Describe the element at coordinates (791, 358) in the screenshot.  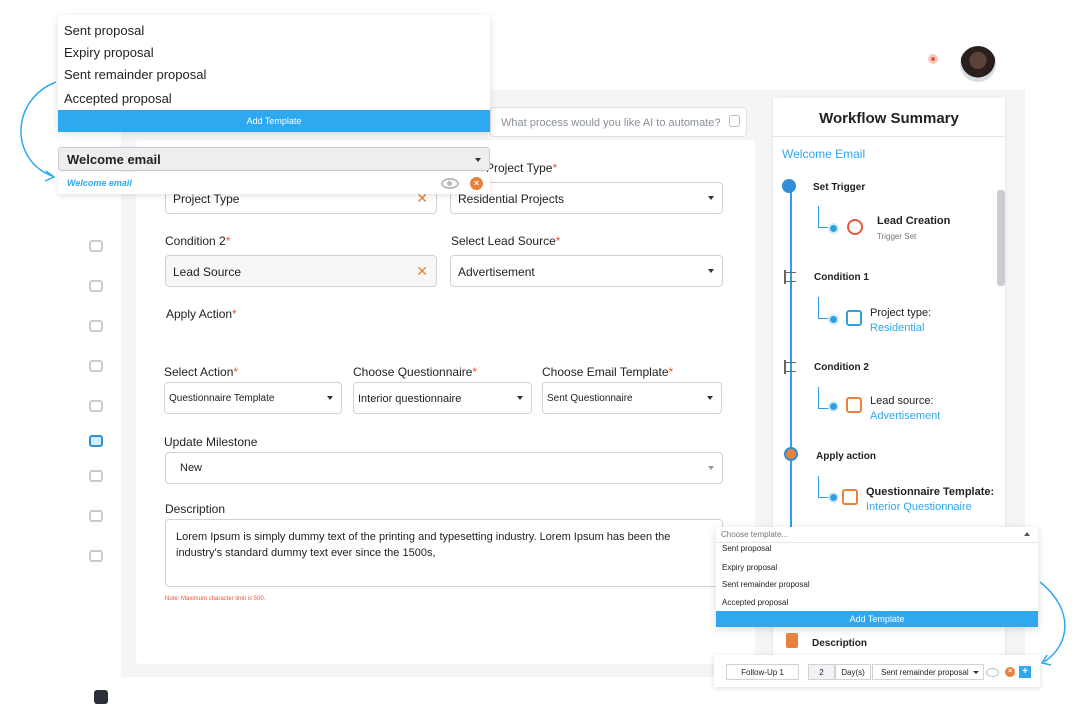
I see `timeline-line` at that location.